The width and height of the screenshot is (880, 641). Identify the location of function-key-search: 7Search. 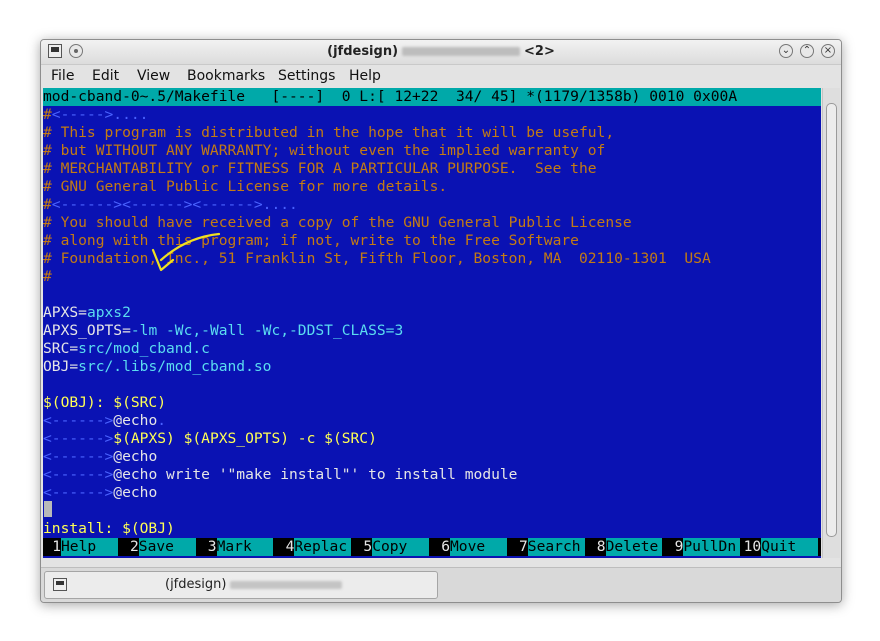
(549, 547).